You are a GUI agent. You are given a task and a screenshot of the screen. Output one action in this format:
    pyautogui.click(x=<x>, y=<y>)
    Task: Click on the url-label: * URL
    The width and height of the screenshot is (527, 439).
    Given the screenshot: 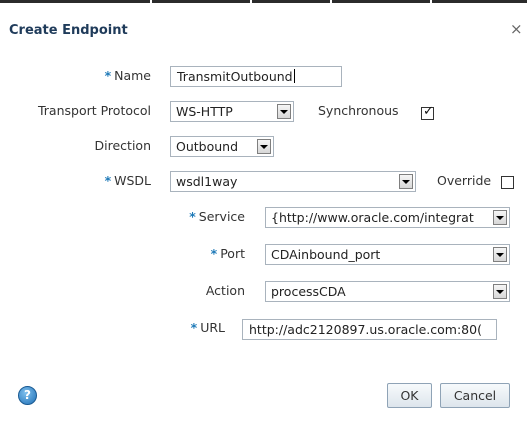 What is the action you would take?
    pyautogui.click(x=208, y=327)
    